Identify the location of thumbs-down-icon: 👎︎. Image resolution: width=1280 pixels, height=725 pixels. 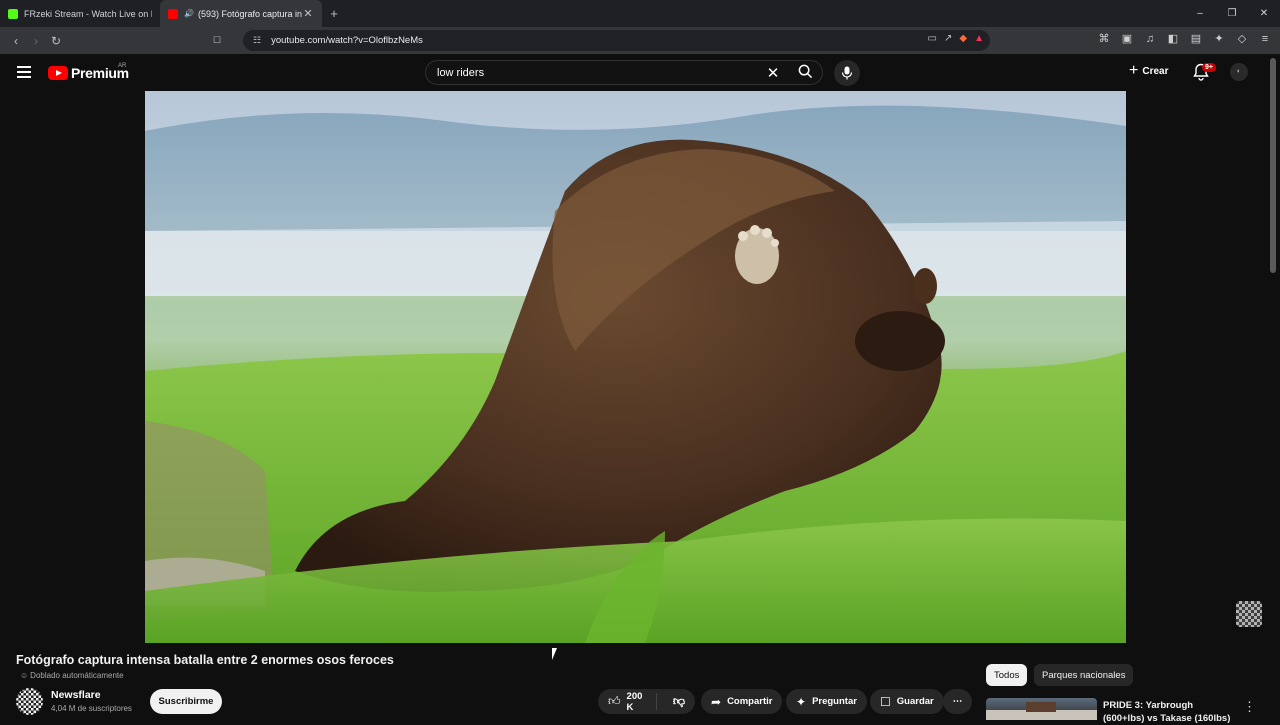
(678, 701).